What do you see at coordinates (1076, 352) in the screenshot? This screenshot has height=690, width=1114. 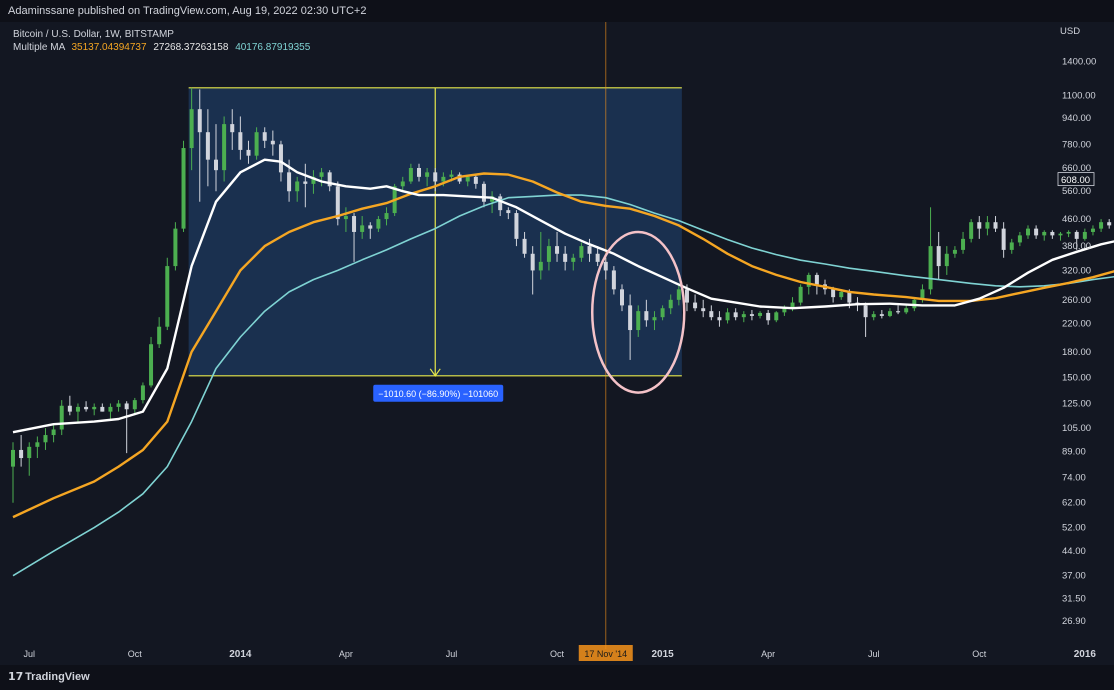 I see `y-tick-label: 180.00` at bounding box center [1076, 352].